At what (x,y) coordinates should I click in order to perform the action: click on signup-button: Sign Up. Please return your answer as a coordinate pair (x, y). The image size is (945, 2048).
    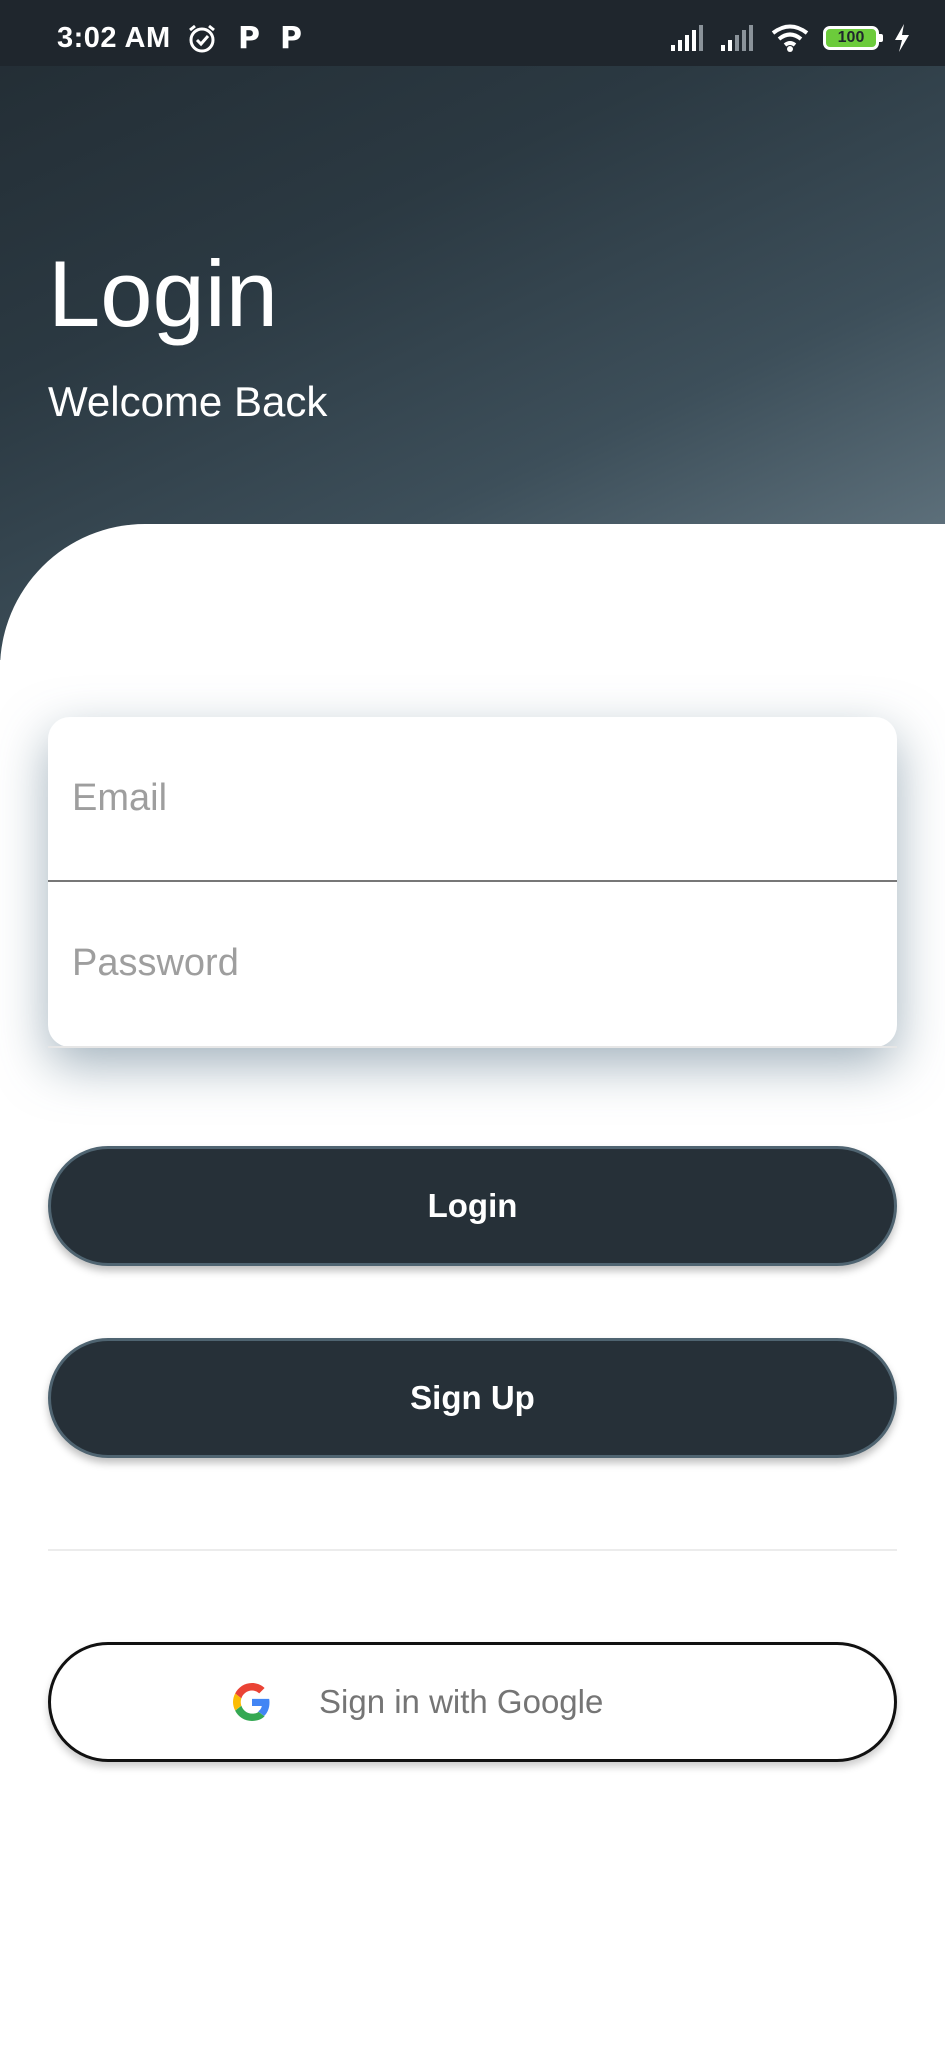
    Looking at the image, I should click on (472, 1398).